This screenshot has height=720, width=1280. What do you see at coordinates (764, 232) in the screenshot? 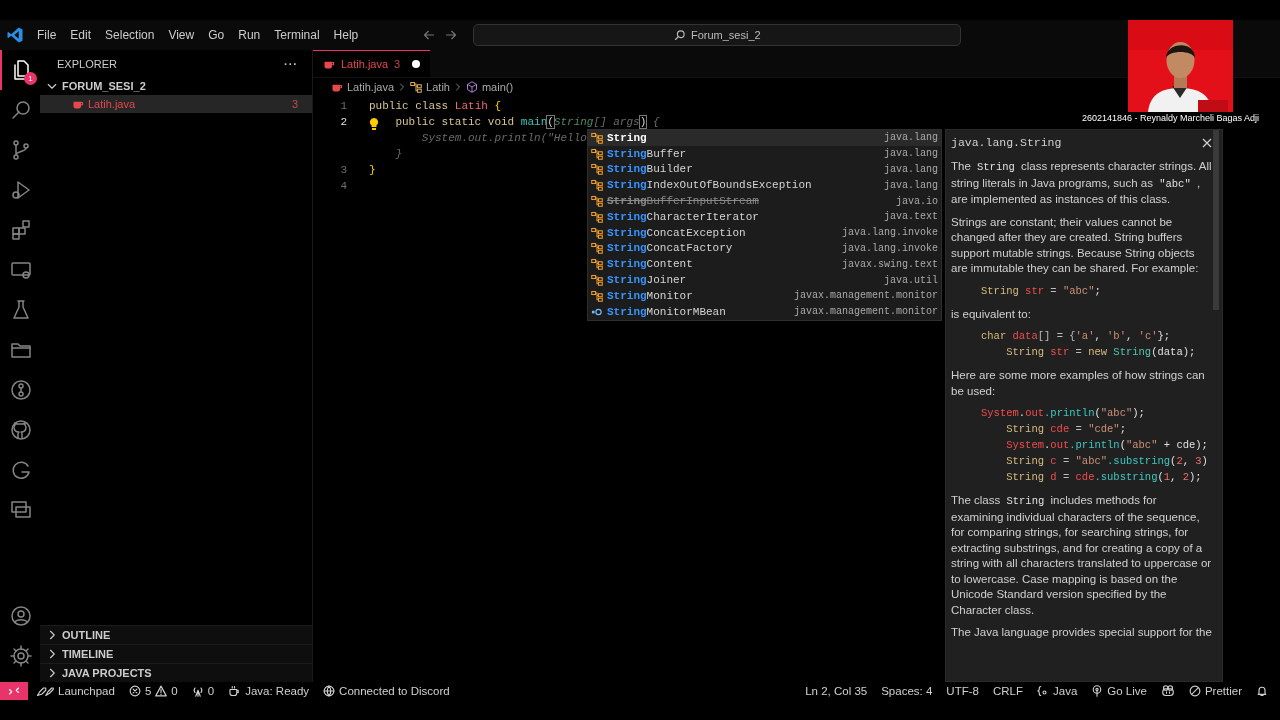
I see `suggestion-item: StringConcatException java.lang.invoke` at bounding box center [764, 232].